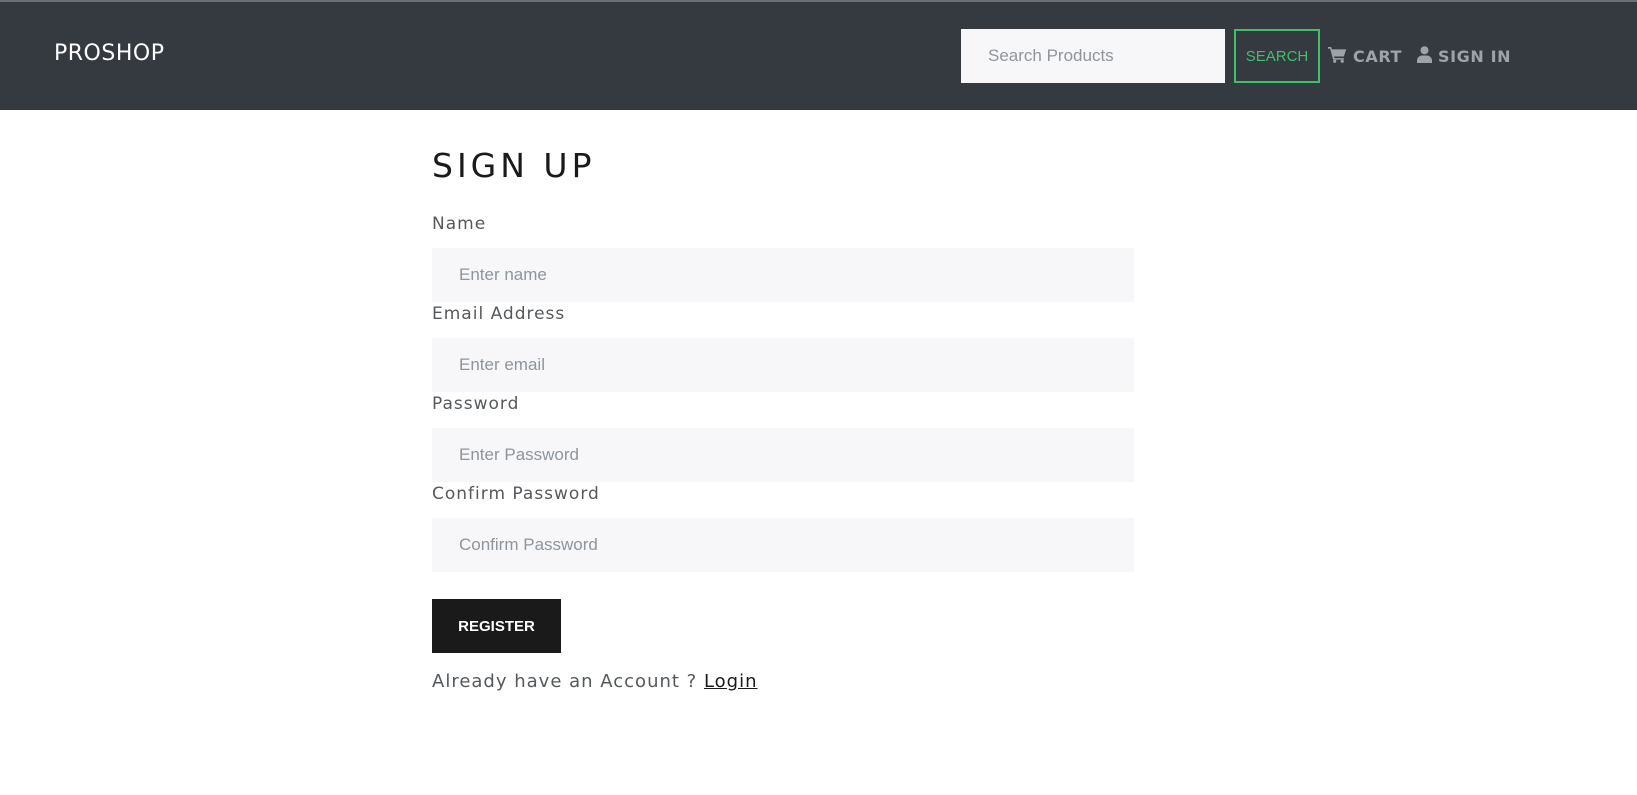  Describe the element at coordinates (1378, 56) in the screenshot. I see `cart-label: CART` at that location.